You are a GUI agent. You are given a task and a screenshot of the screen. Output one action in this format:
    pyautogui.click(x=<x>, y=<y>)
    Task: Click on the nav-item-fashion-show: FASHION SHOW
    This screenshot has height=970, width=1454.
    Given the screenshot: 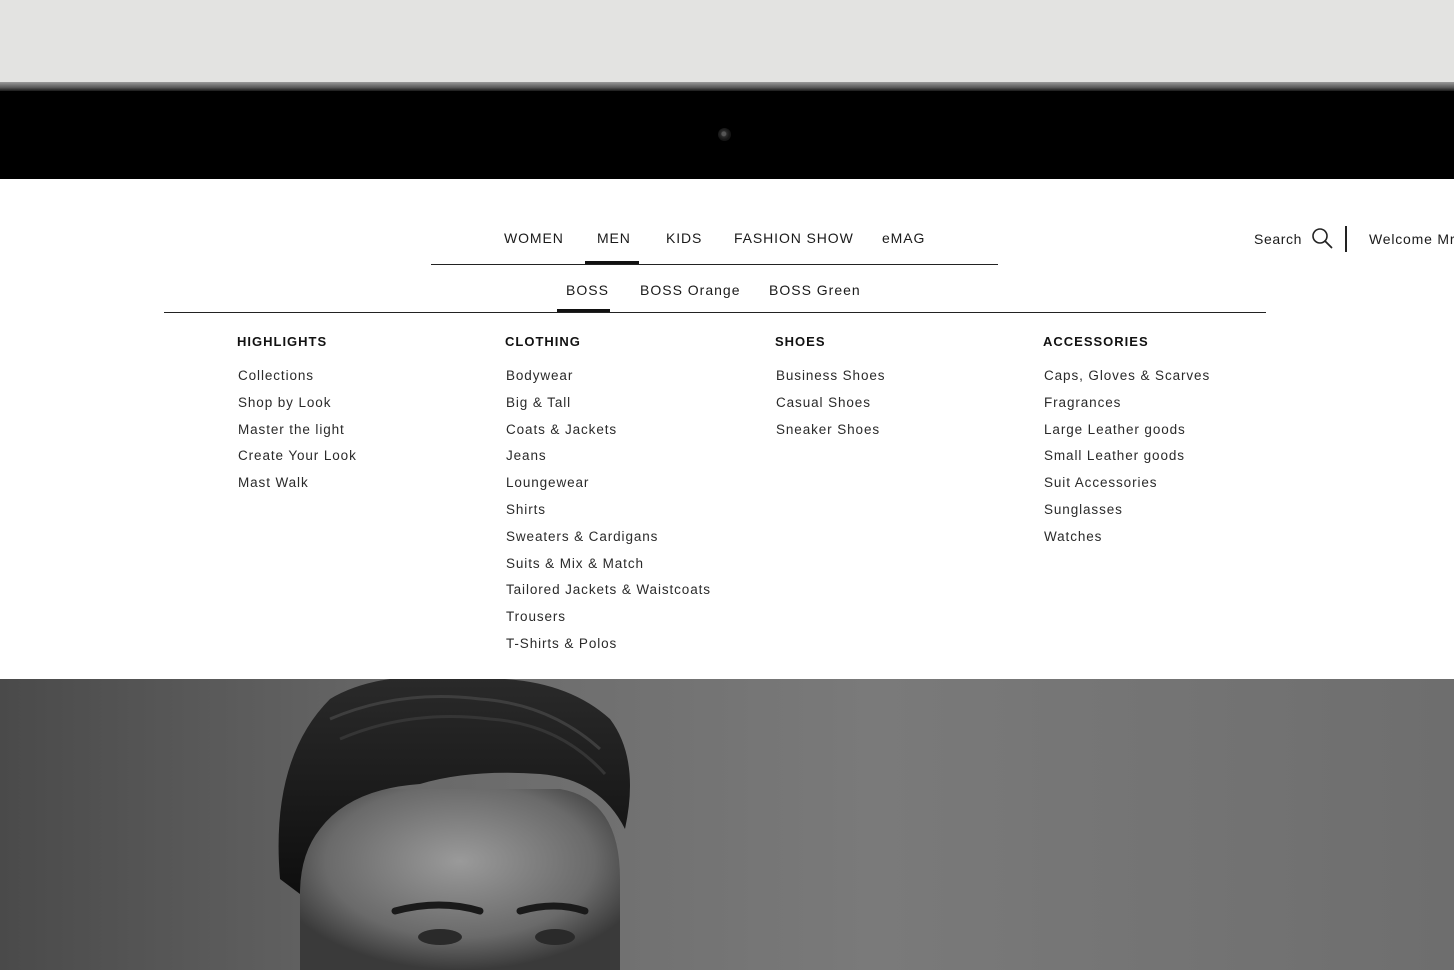 What is the action you would take?
    pyautogui.click(x=794, y=238)
    